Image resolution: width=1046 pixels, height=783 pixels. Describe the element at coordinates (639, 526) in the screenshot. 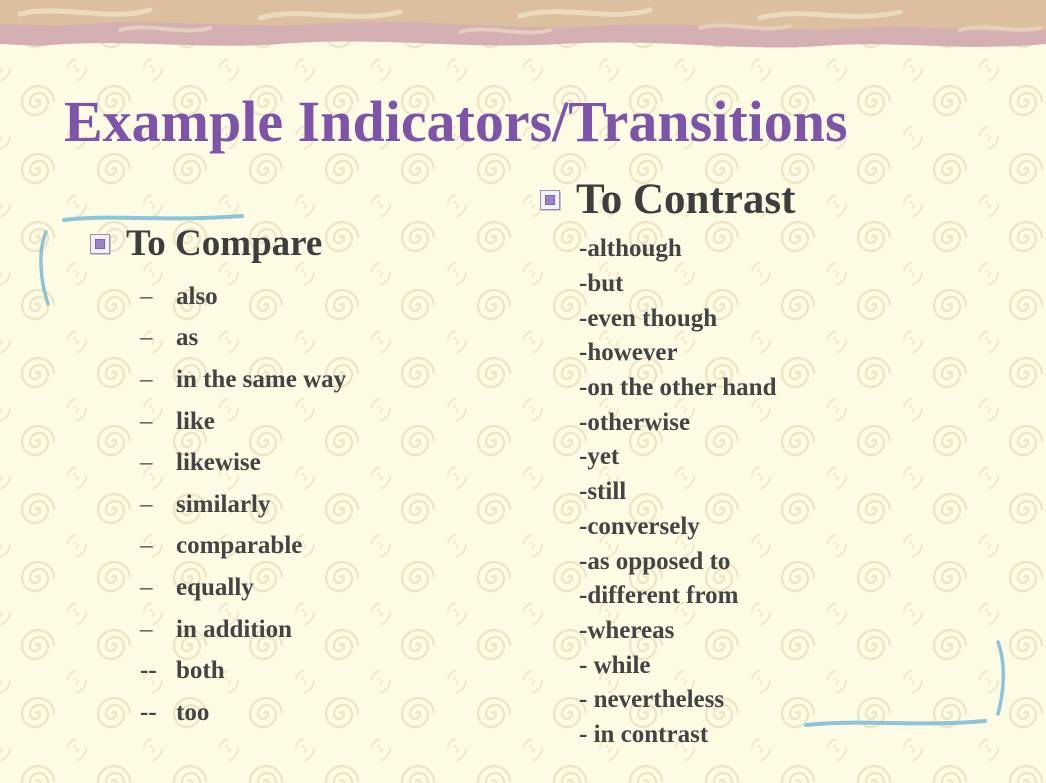

I see `list-item: -conversely` at that location.